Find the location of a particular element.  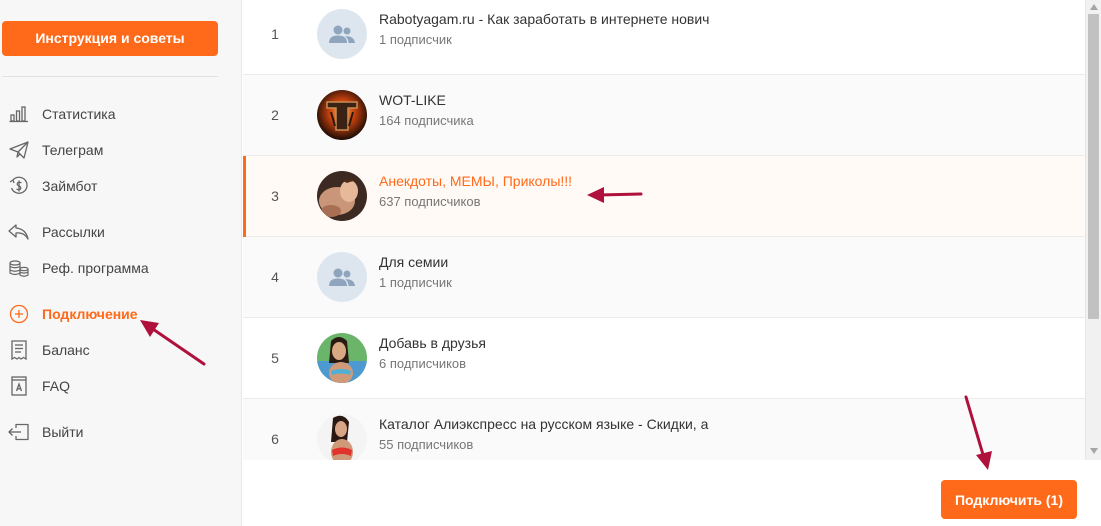

scroll-down-arrow-icon is located at coordinates (1094, 451).